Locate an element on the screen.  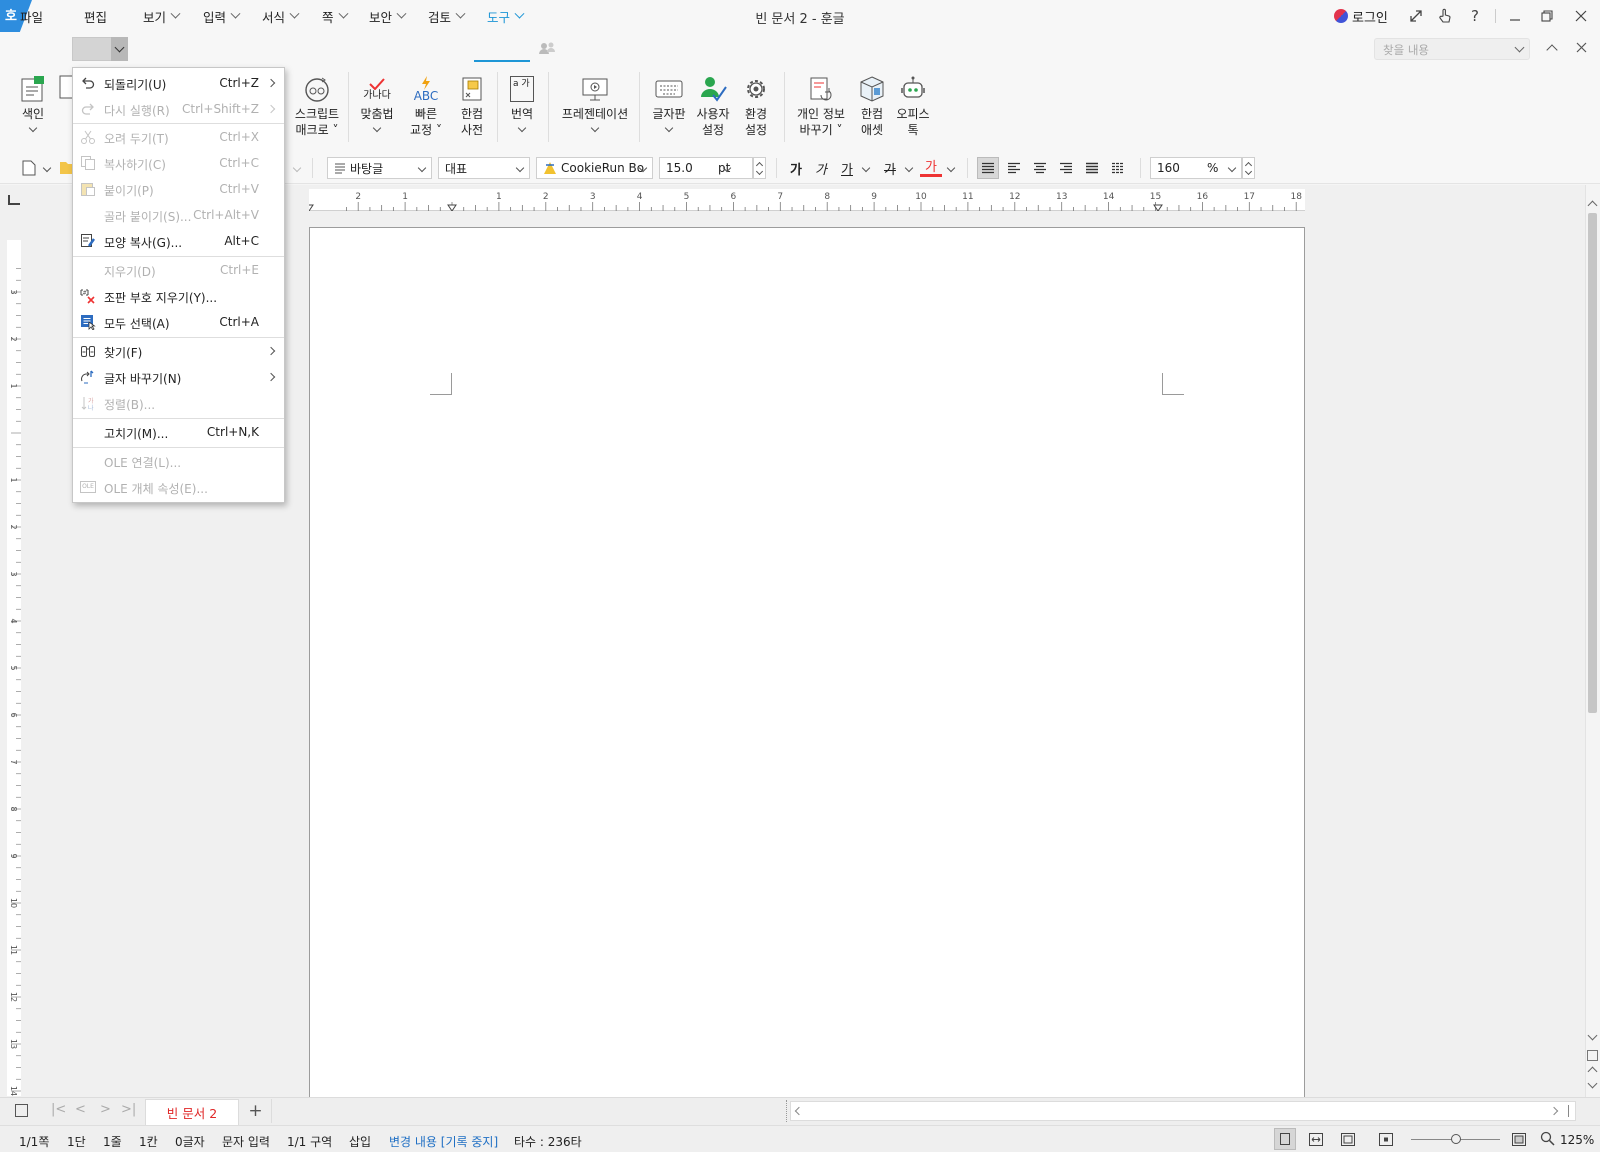
font-select: CookieRun Bo is located at coordinates (594, 168).